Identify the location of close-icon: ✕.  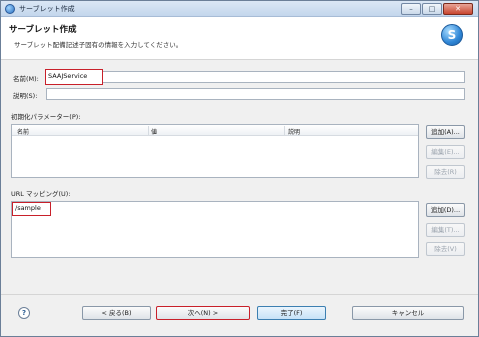
(458, 9).